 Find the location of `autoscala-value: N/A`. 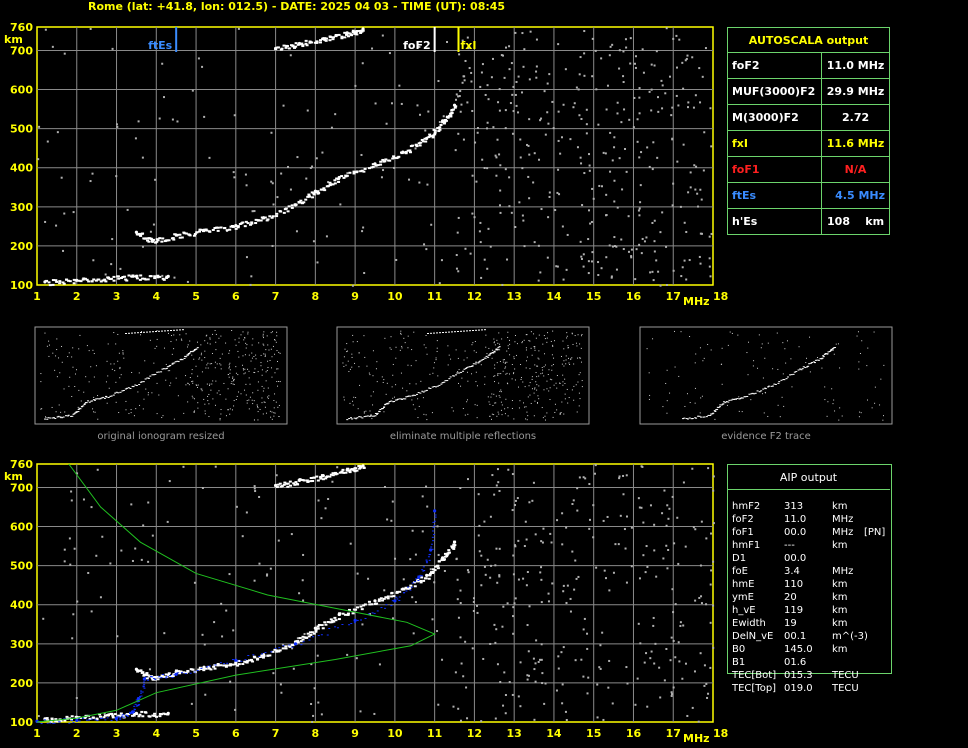

autoscala-value: N/A is located at coordinates (855, 169).